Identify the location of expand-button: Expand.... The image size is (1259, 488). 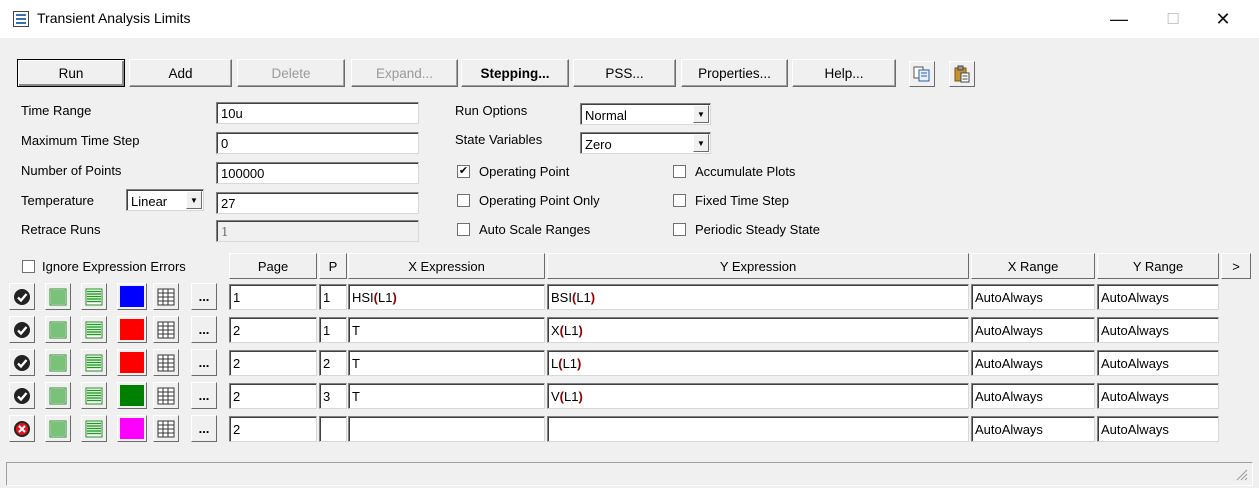
(404, 73).